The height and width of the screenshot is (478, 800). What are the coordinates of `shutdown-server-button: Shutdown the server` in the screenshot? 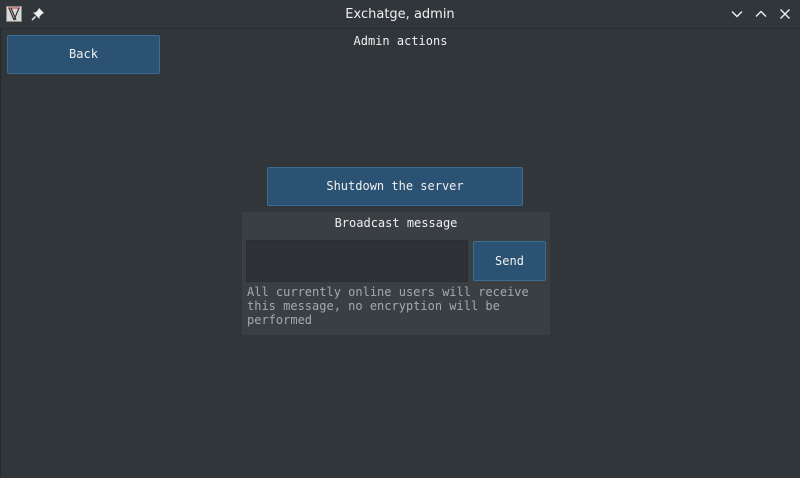 It's located at (395, 186).